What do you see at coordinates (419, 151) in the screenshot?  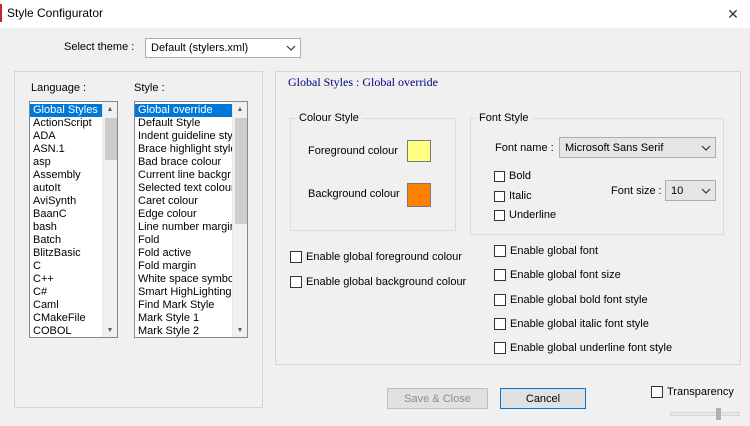 I see `foreground-colour-swatch` at bounding box center [419, 151].